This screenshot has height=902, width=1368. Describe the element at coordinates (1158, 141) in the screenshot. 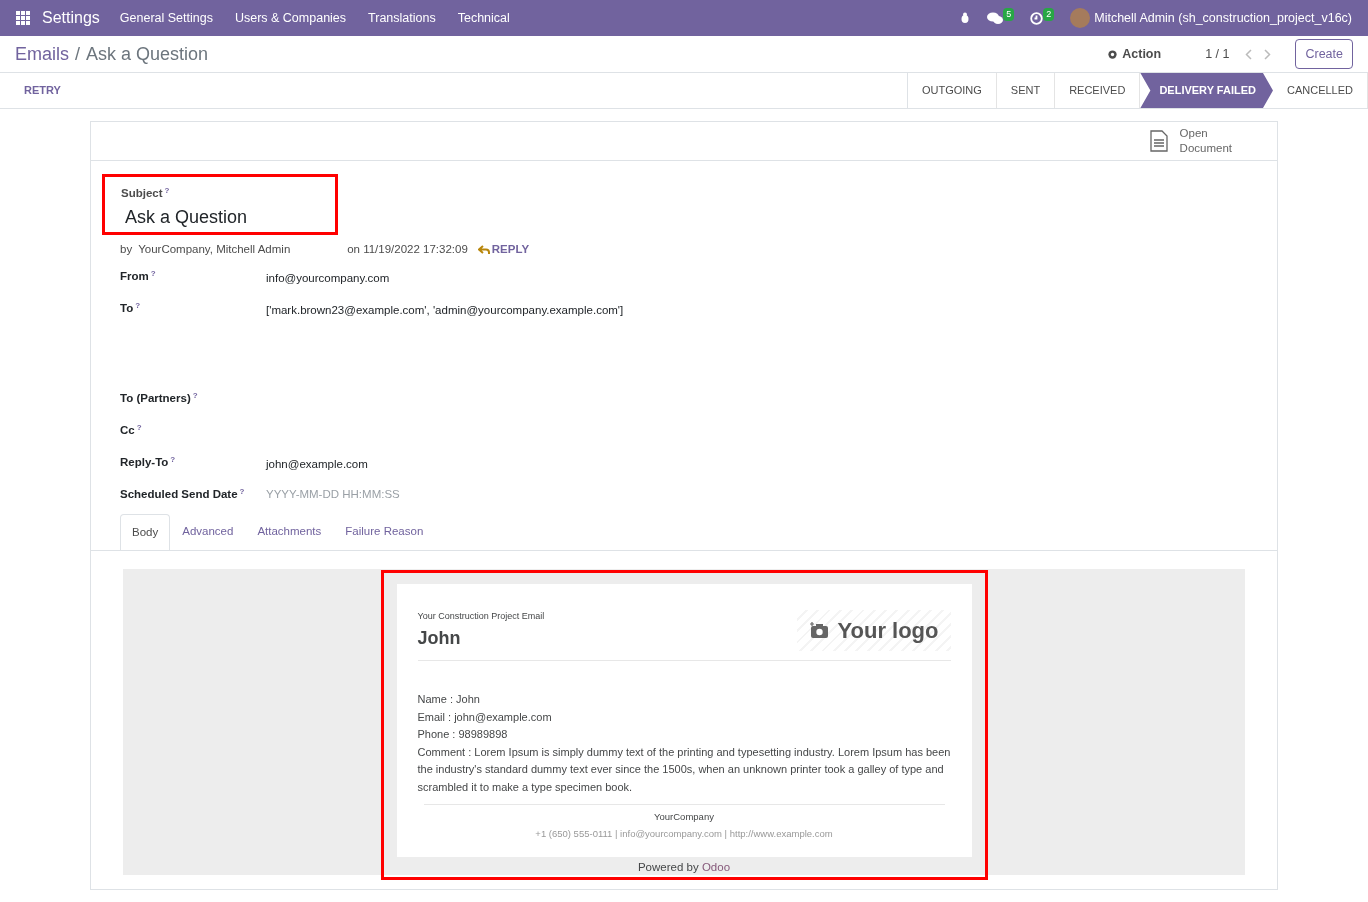

I see `document-icon` at that location.